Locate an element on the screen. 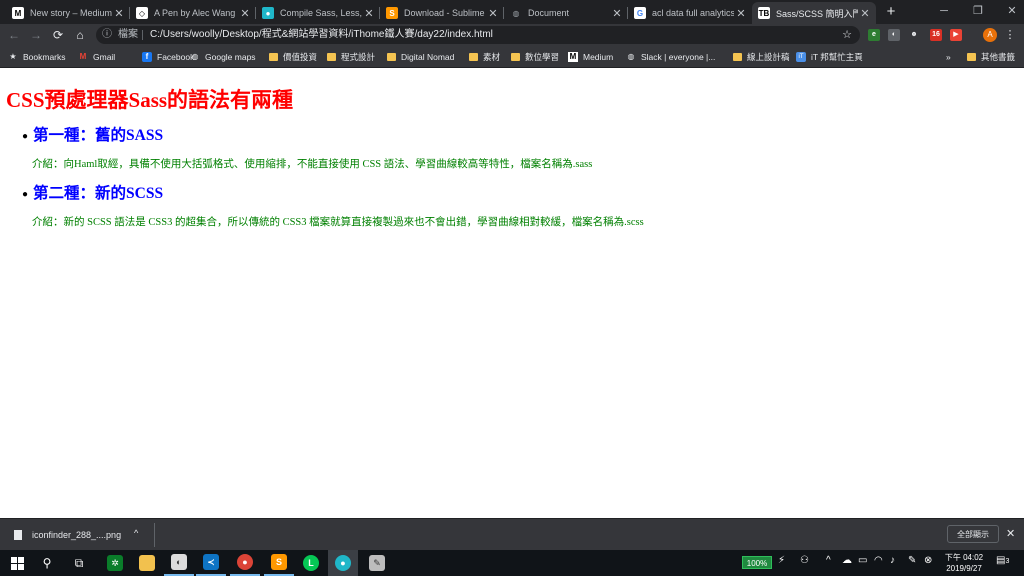 Image resolution: width=1024 pixels, height=576 pixels. app-green-icon: ✲ is located at coordinates (115, 563).